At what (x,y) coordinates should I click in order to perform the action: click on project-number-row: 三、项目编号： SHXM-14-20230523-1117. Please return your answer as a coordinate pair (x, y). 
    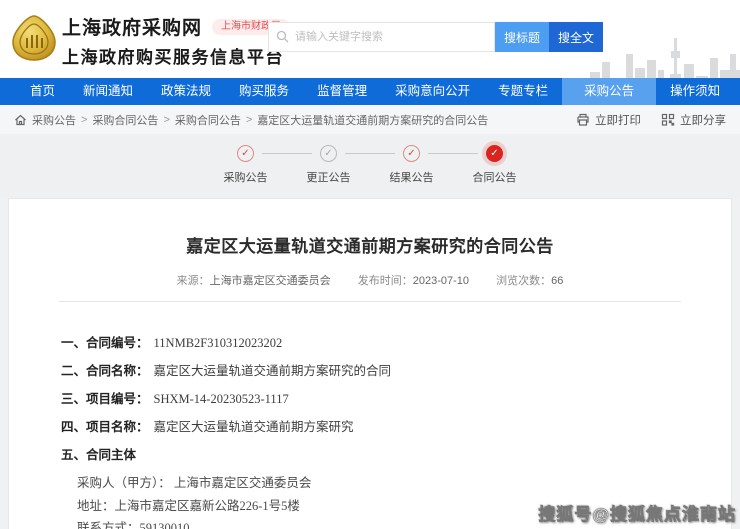
    Looking at the image, I should click on (175, 399).